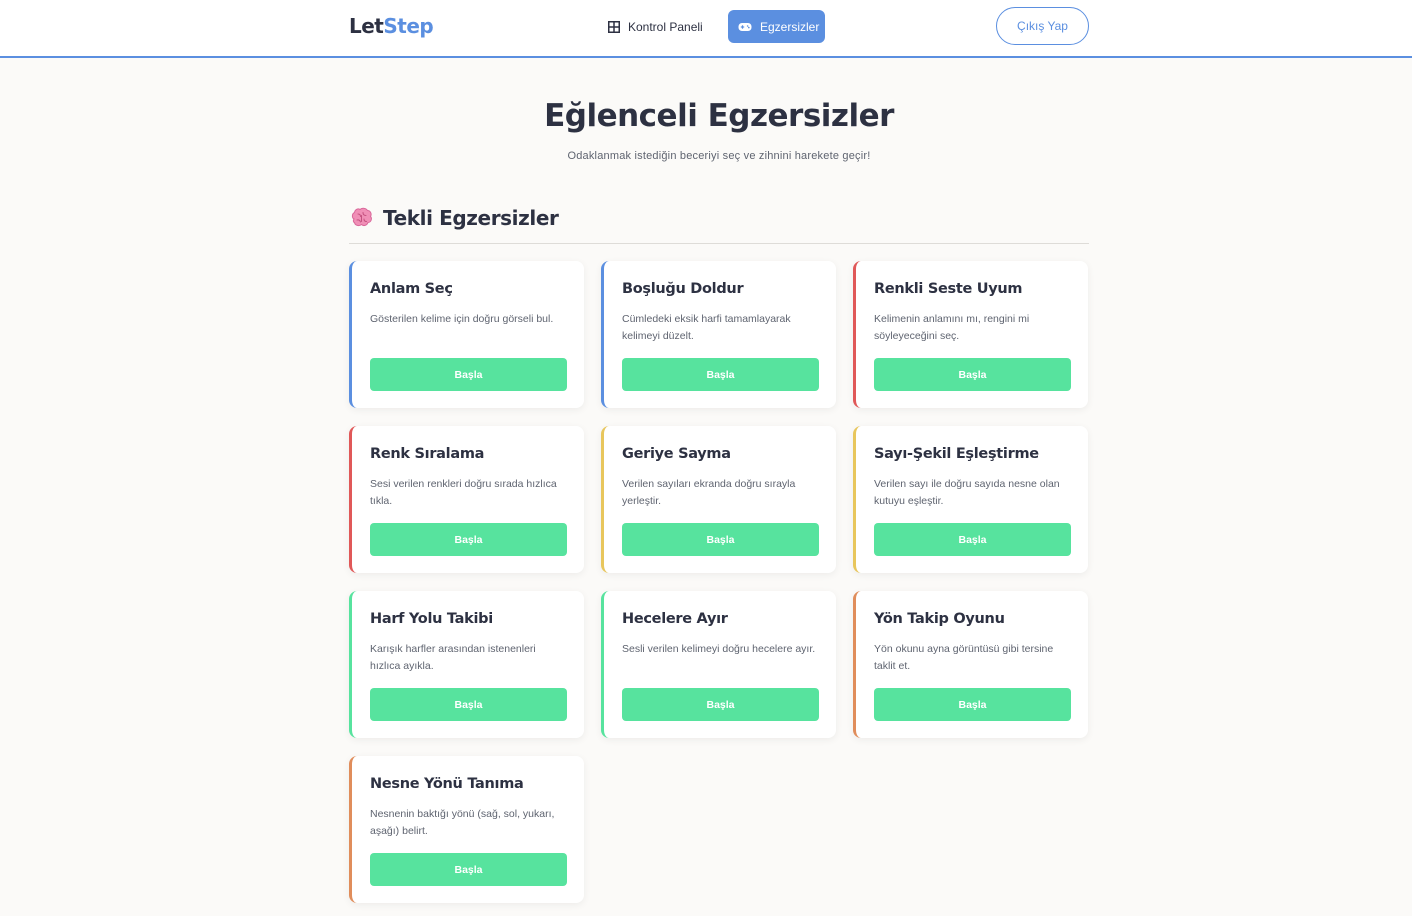  What do you see at coordinates (471, 218) in the screenshot?
I see `section-title: Tekli Egzersizler` at bounding box center [471, 218].